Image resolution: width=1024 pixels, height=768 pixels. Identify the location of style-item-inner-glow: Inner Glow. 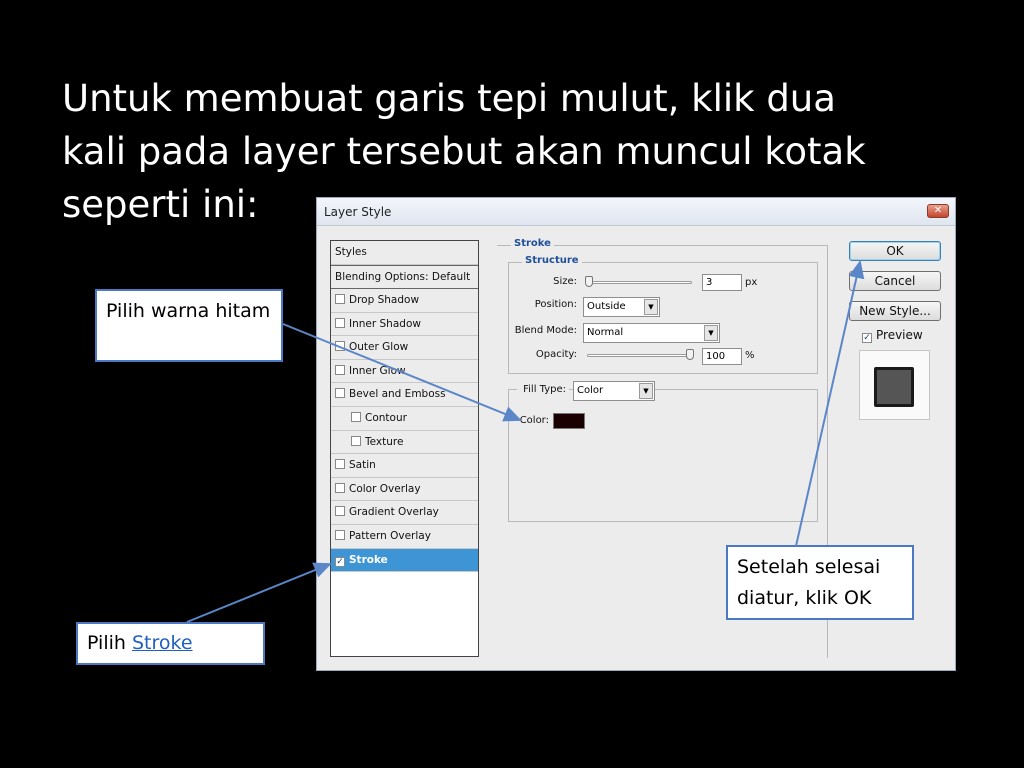
(404, 371).